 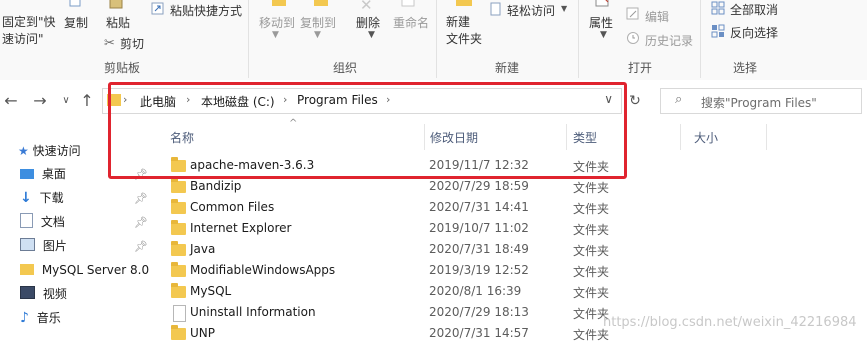 What do you see at coordinates (603, 35) in the screenshot?
I see `properties-dropdown-icon: ▼` at bounding box center [603, 35].